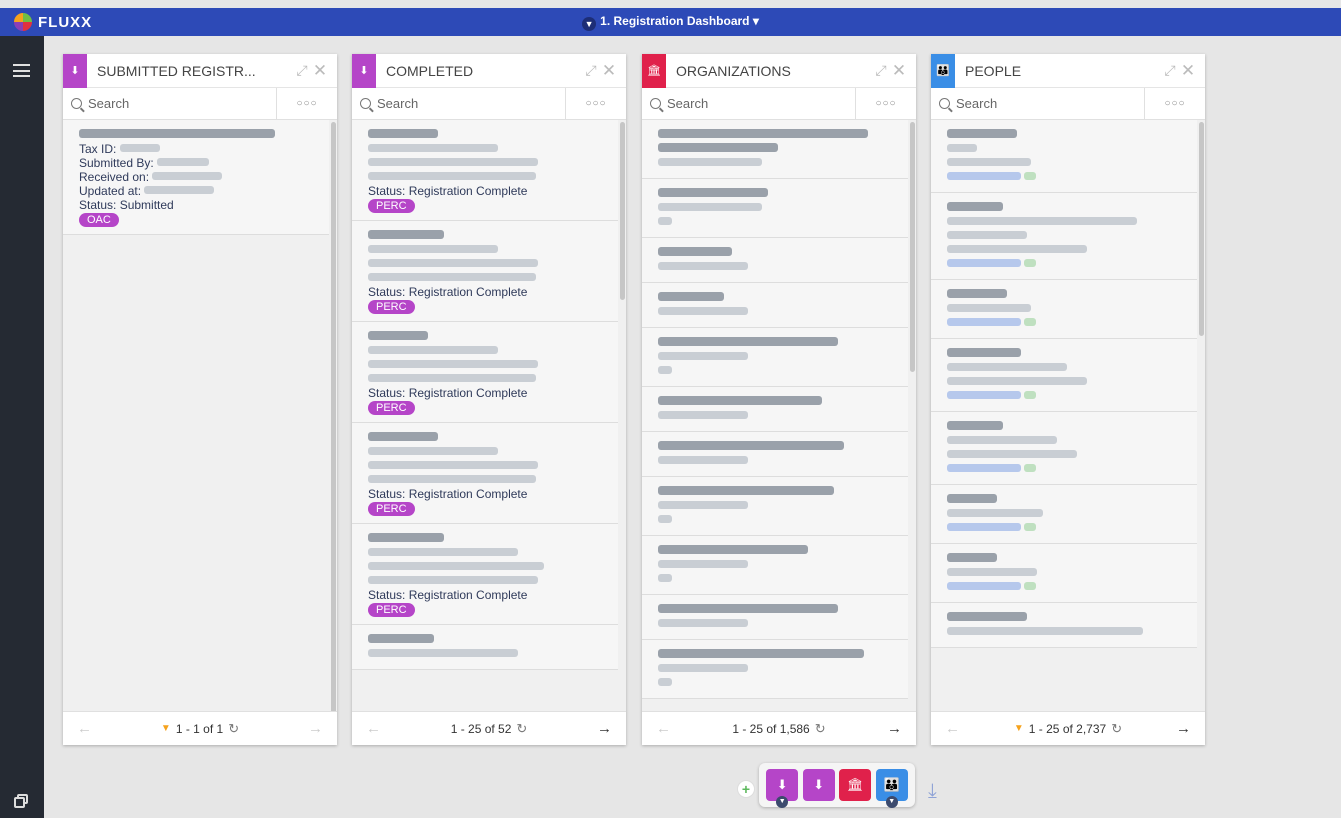 The image size is (1341, 818). Describe the element at coordinates (481, 728) in the screenshot. I see `pager-text: 1 - 25 of 52` at that location.